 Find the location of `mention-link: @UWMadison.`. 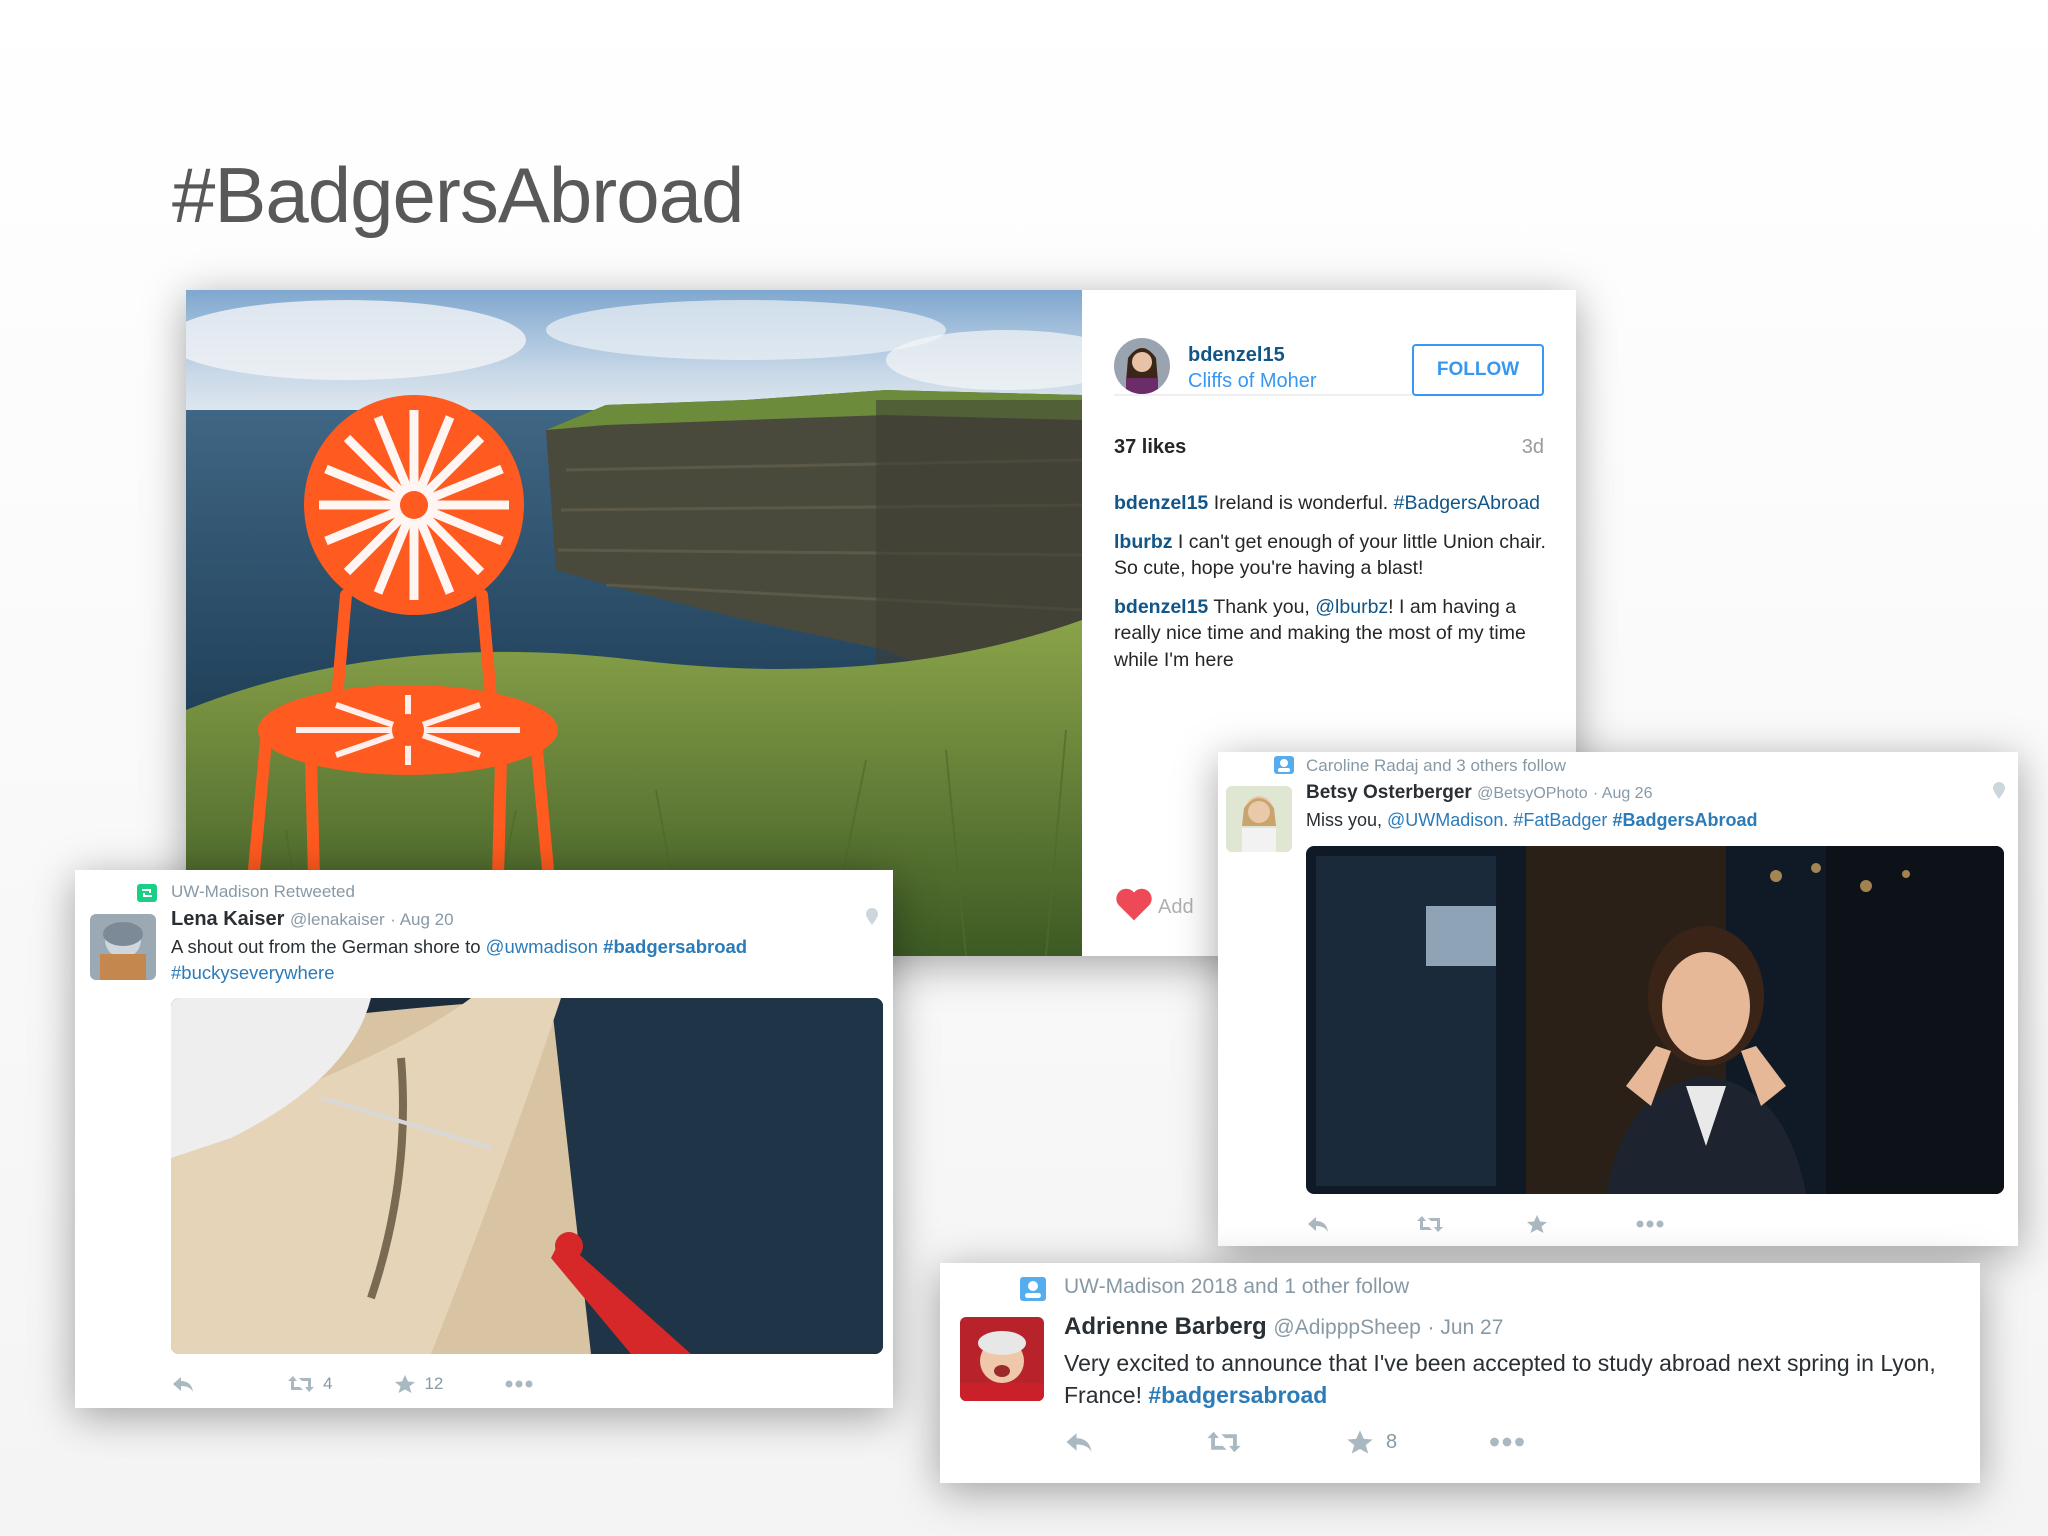

mention-link: @UWMadison. is located at coordinates (1447, 820).